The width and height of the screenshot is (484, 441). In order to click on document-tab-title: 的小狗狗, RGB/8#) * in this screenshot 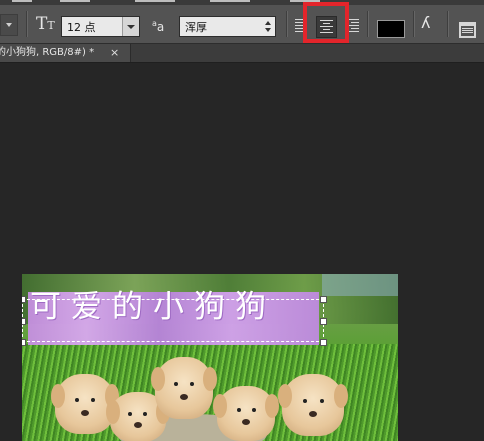, I will do `click(47, 52)`.